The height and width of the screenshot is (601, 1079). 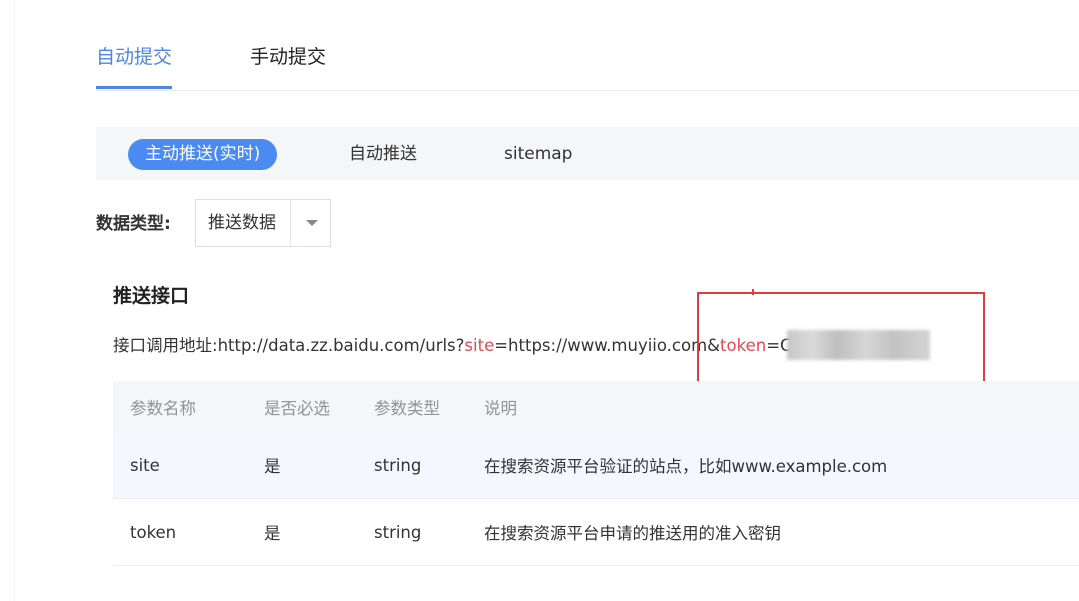 I want to click on select-divider, so click(x=290, y=223).